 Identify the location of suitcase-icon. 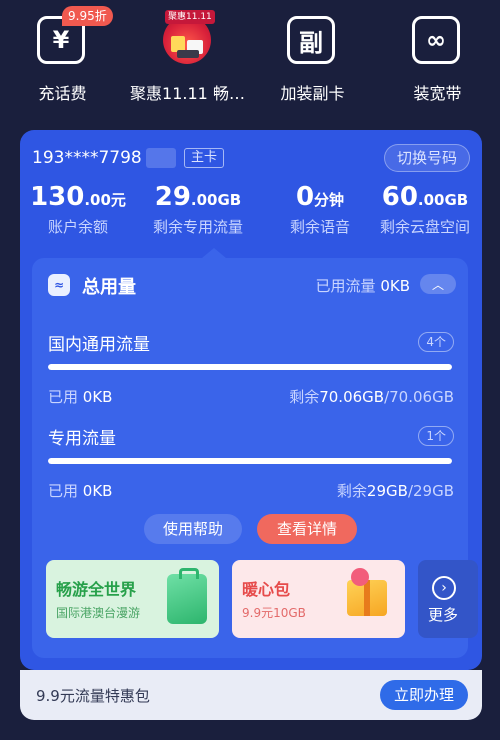
(187, 596).